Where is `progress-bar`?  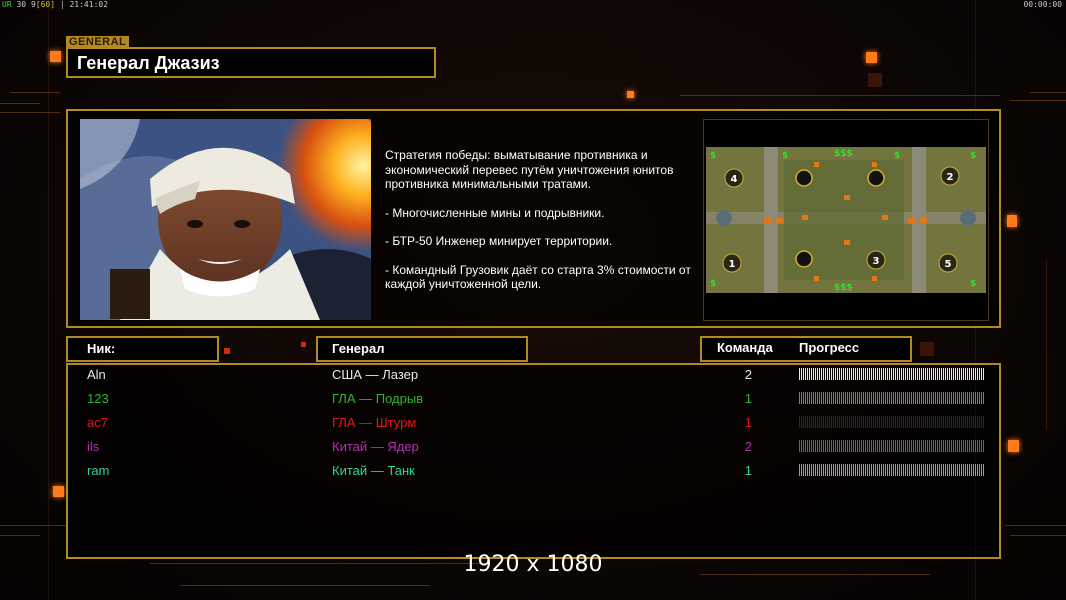 progress-bar is located at coordinates (891, 398).